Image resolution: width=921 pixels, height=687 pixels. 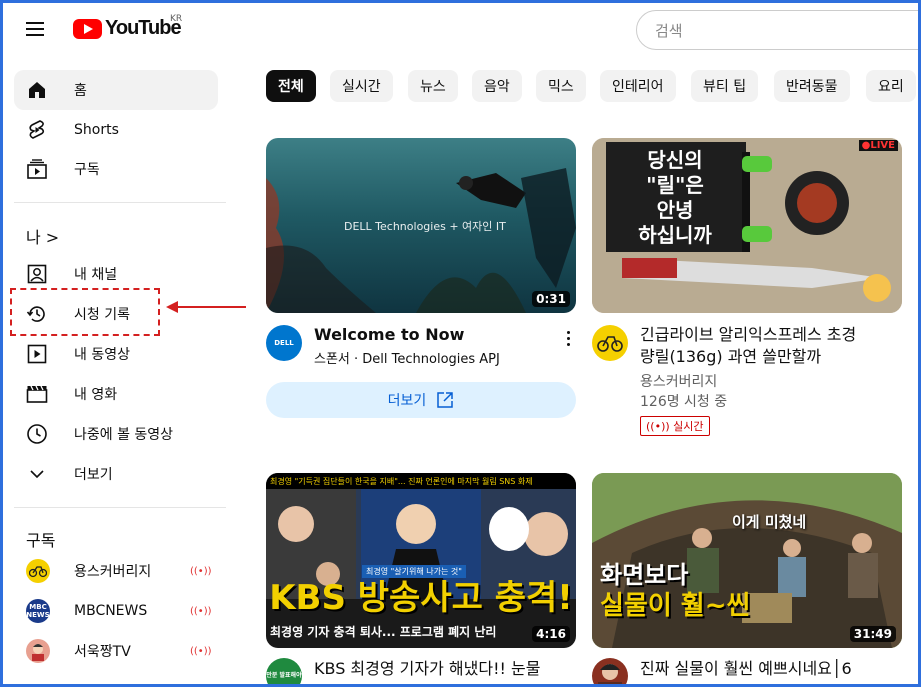 I want to click on region-code: KR, so click(x=176, y=19).